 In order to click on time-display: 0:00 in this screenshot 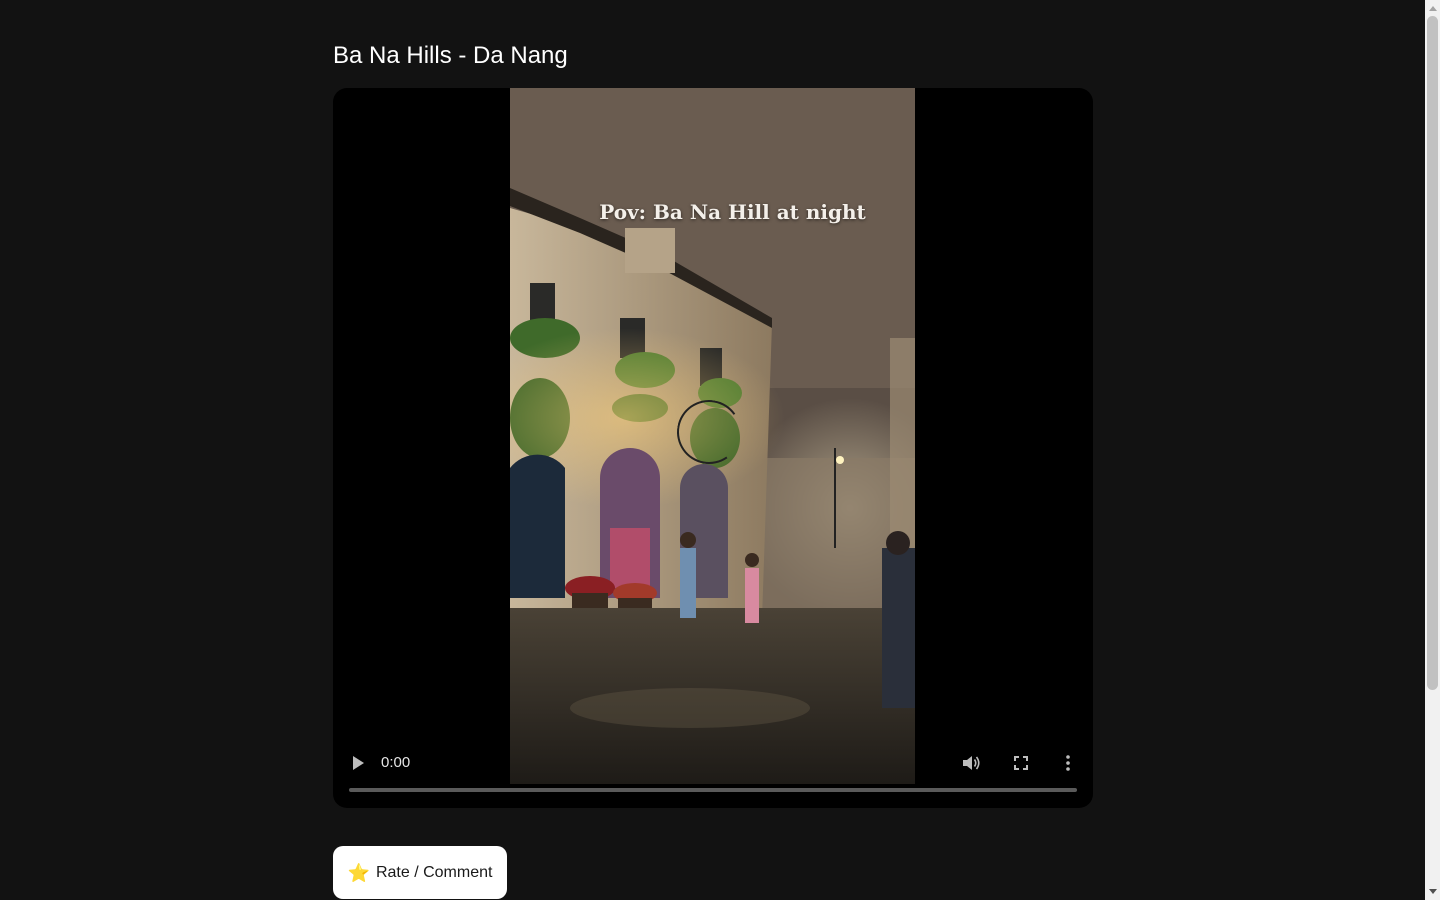, I will do `click(396, 762)`.